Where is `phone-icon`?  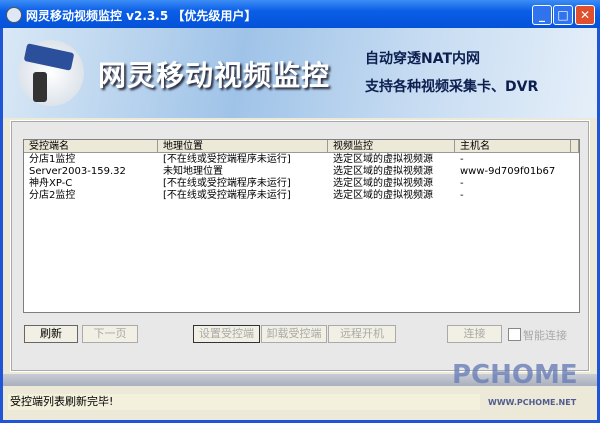
phone-icon is located at coordinates (40, 87).